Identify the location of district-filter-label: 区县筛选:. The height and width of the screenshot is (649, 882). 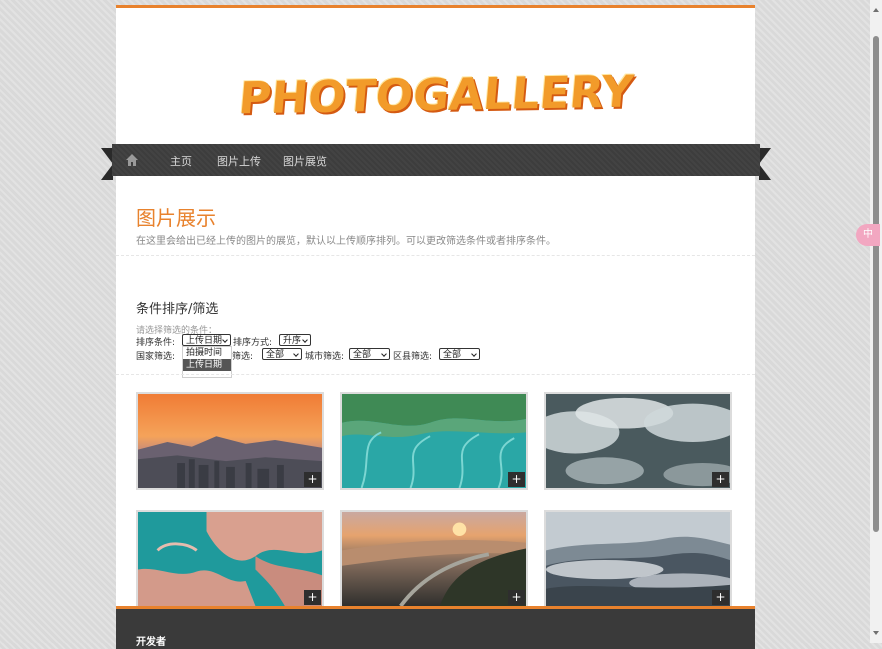
(413, 357).